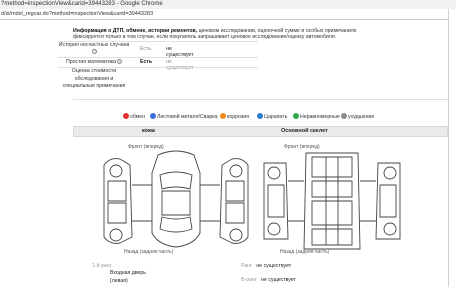 Image resolution: width=456 pixels, height=287 pixels. I want to click on rank-left: 1-й ранг, so click(101, 266).